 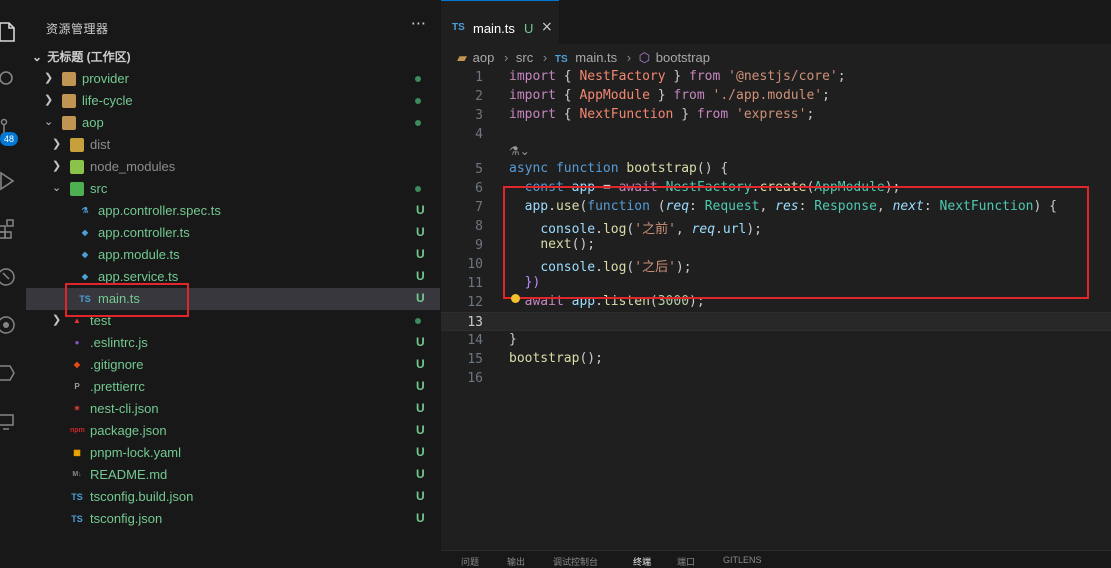 I want to click on annotation-highlight-main-ts, so click(x=127, y=300).